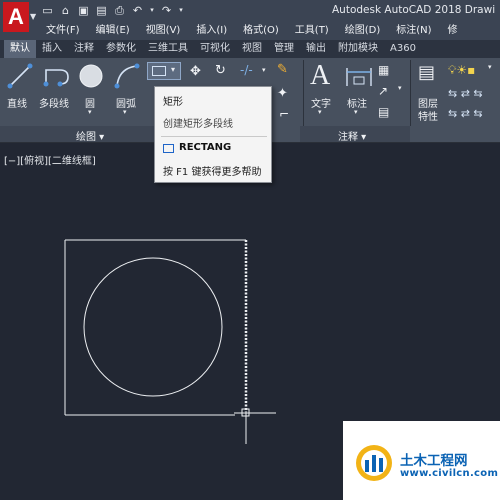 Image resolution: width=500 pixels, height=500 pixels. I want to click on rectang-command-icon, so click(168, 148).